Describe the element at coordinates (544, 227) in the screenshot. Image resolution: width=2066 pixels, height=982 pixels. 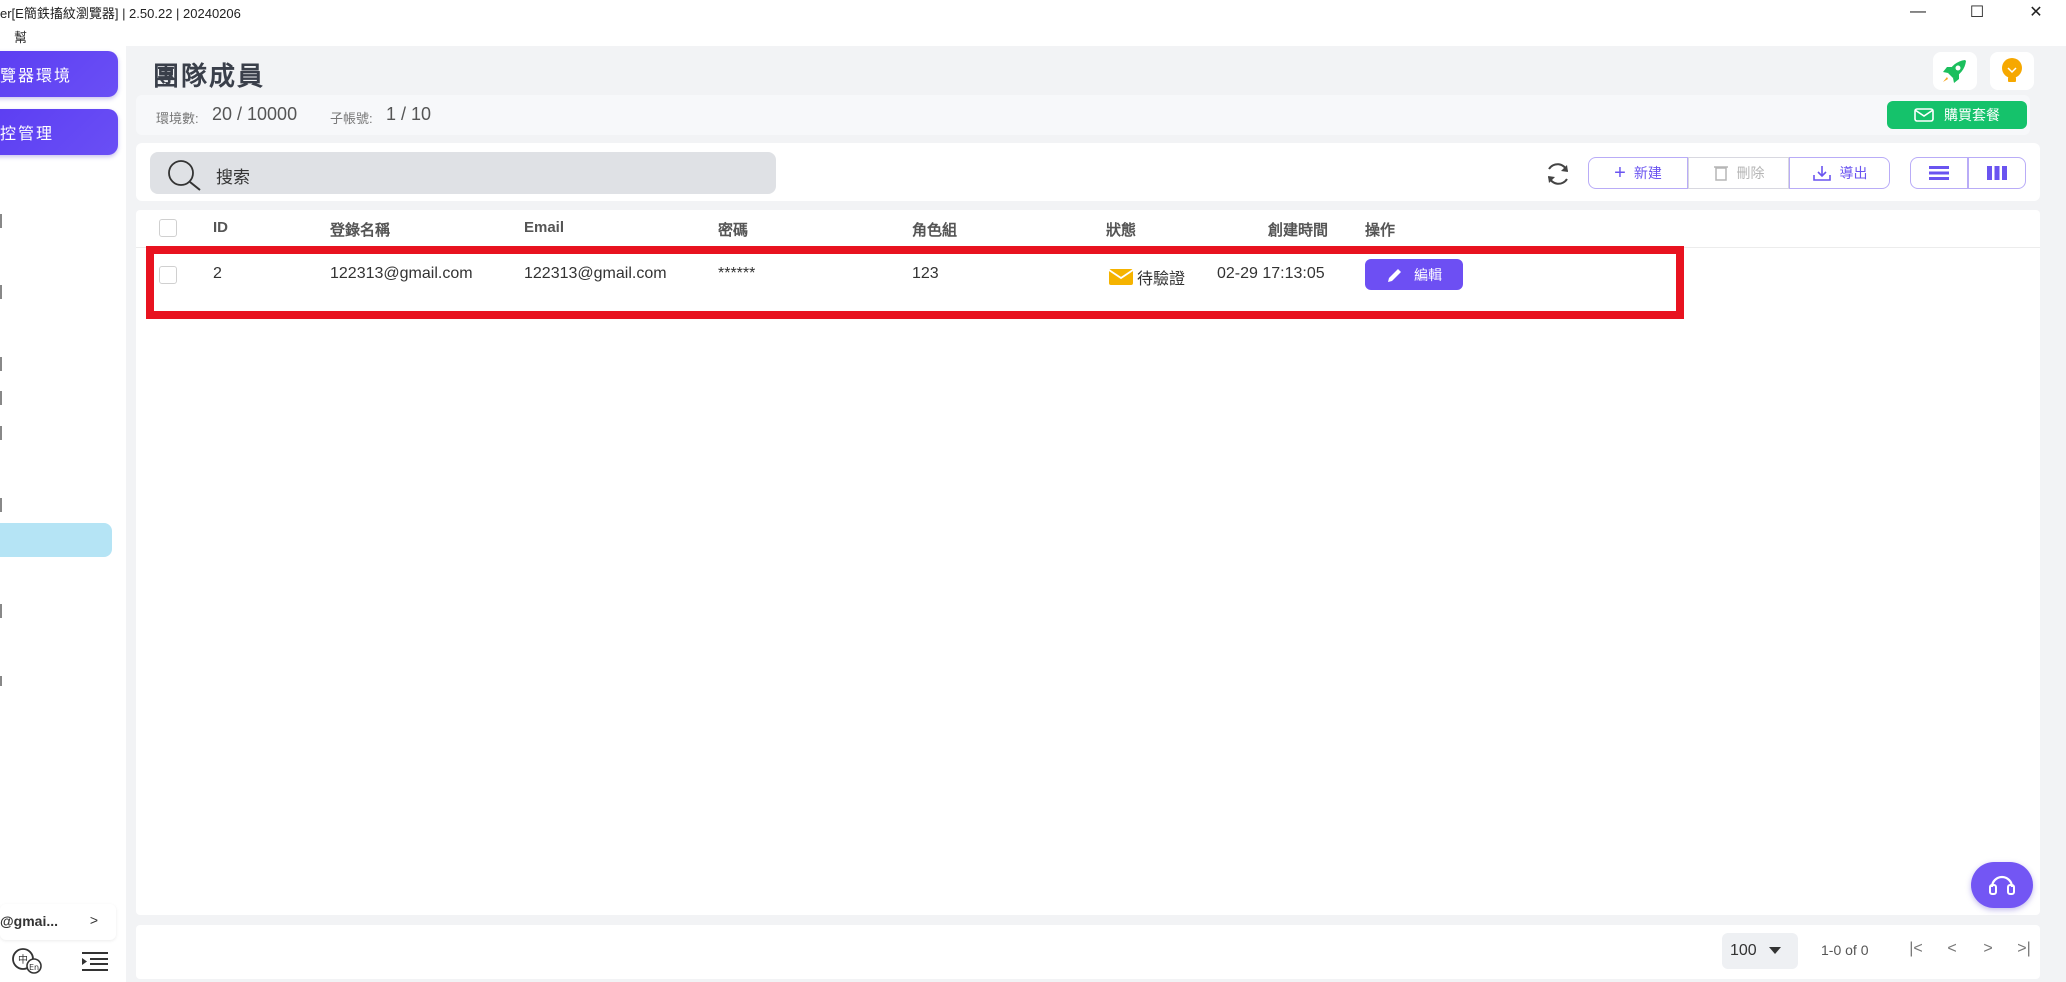
I see `column-header-email: Email` at that location.